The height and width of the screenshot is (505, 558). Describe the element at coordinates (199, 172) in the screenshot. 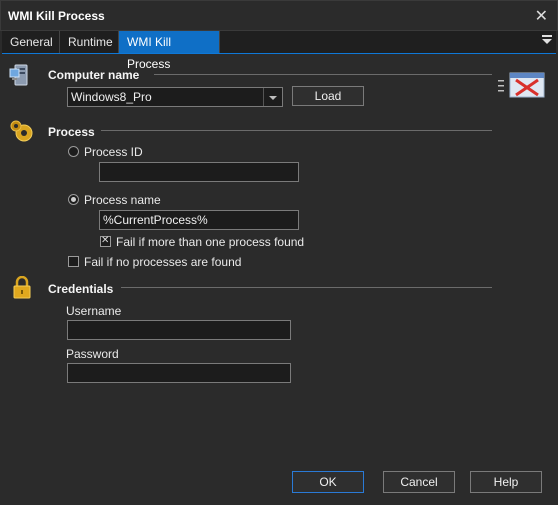

I see `process-id-input` at that location.